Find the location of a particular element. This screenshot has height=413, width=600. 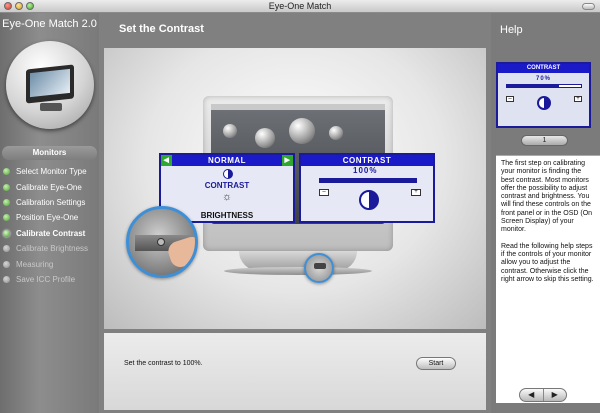

window-title: Eye-One Match is located at coordinates (300, 6).